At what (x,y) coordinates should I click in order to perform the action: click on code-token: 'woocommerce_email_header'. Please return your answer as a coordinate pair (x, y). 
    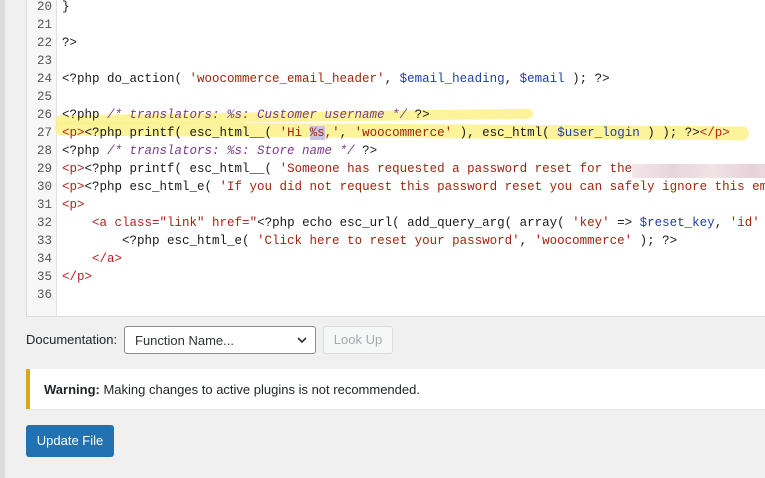
    Looking at the image, I should click on (287, 79).